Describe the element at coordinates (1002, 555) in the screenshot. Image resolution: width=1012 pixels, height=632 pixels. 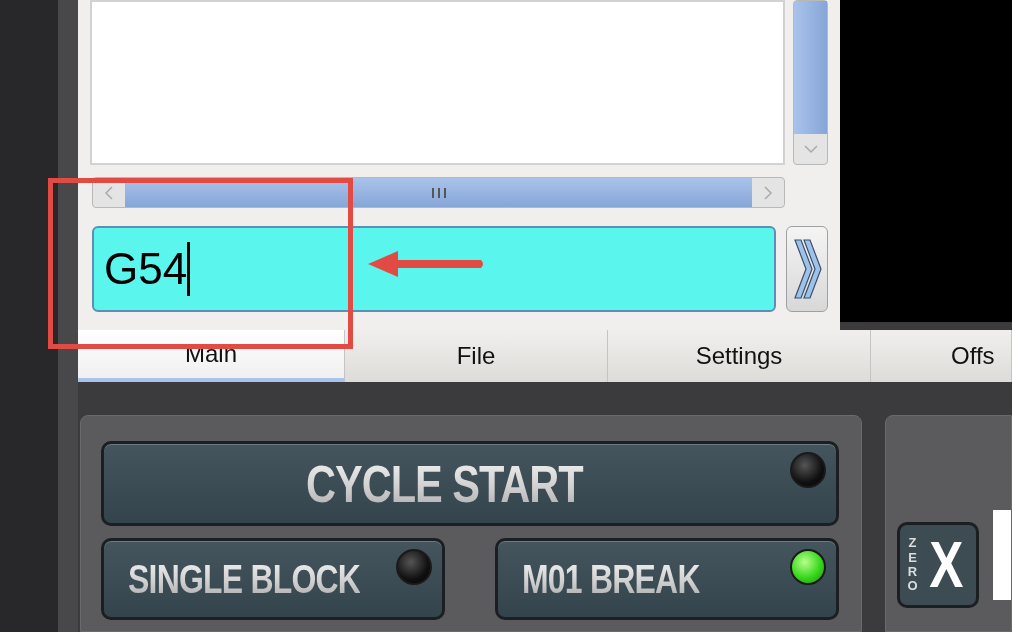
I see `axis-position-field` at that location.